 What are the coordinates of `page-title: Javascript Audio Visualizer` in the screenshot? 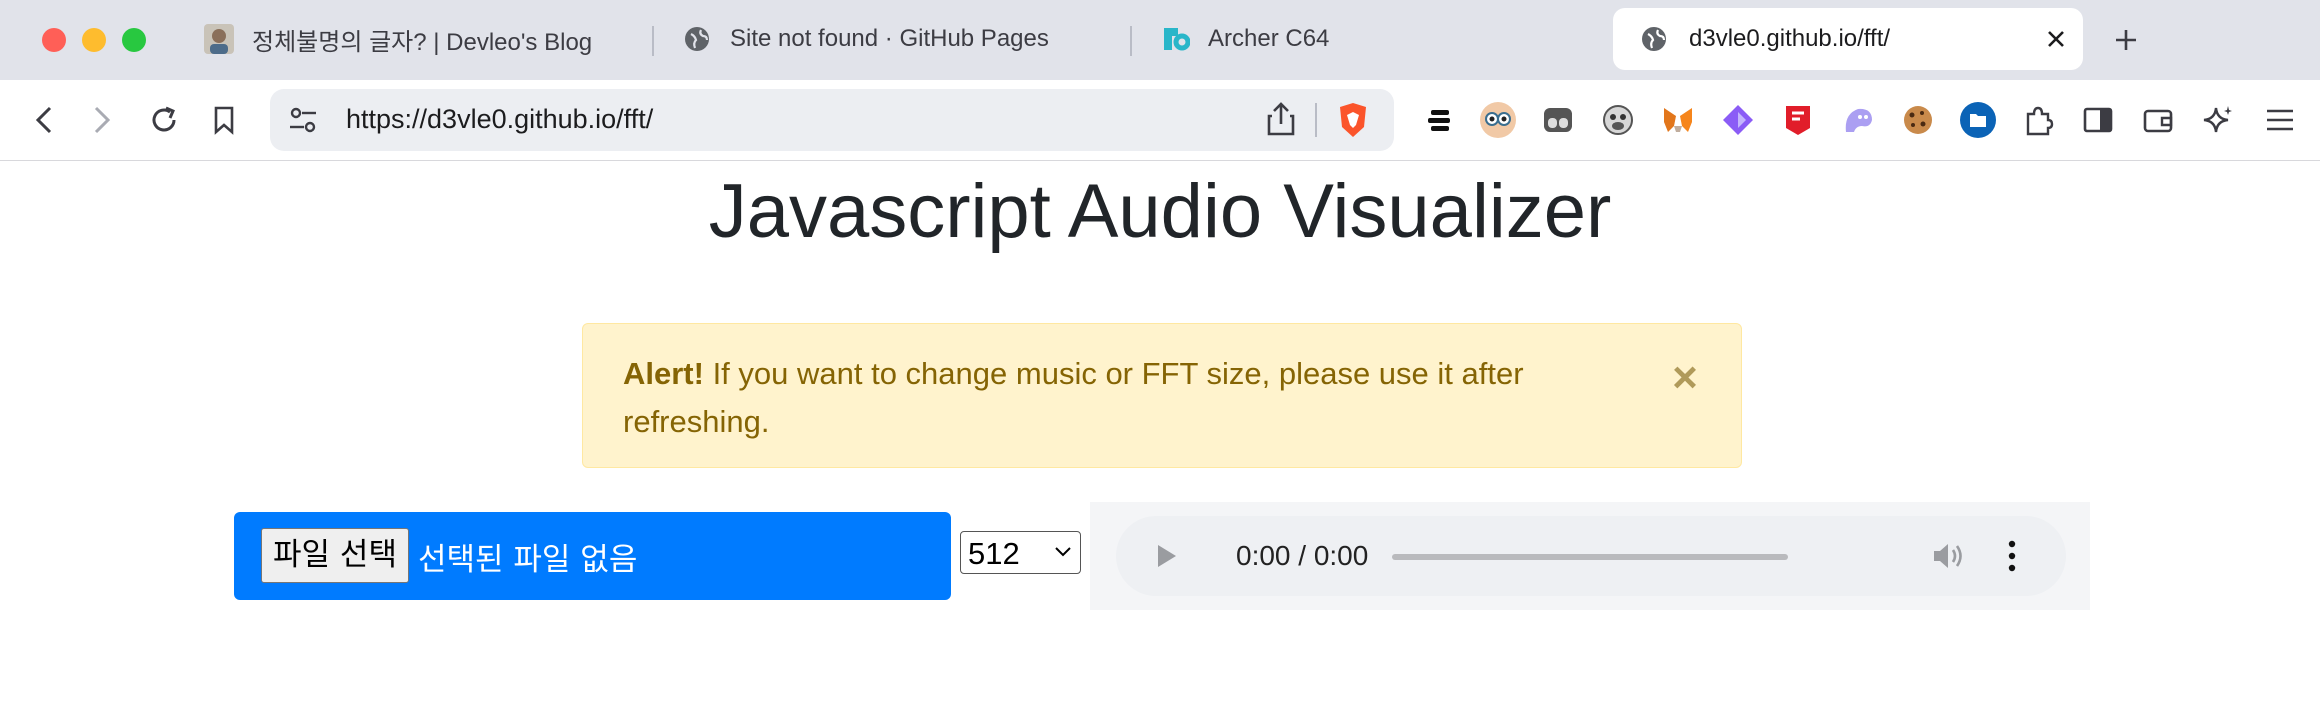 It's located at (1160, 211).